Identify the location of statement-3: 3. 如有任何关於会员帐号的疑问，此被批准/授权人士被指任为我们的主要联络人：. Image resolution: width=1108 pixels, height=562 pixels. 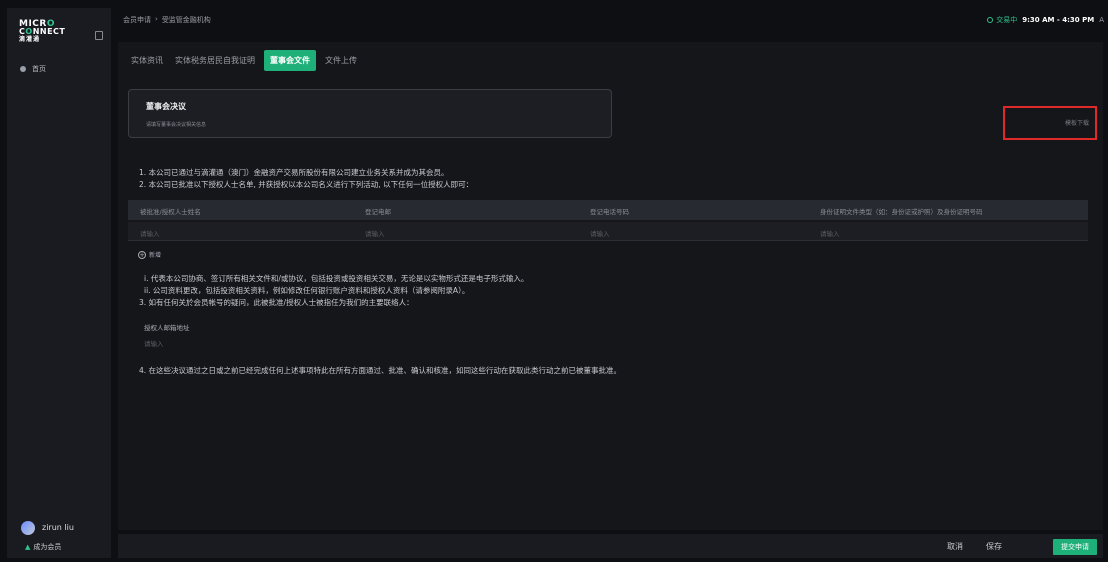
(276, 302).